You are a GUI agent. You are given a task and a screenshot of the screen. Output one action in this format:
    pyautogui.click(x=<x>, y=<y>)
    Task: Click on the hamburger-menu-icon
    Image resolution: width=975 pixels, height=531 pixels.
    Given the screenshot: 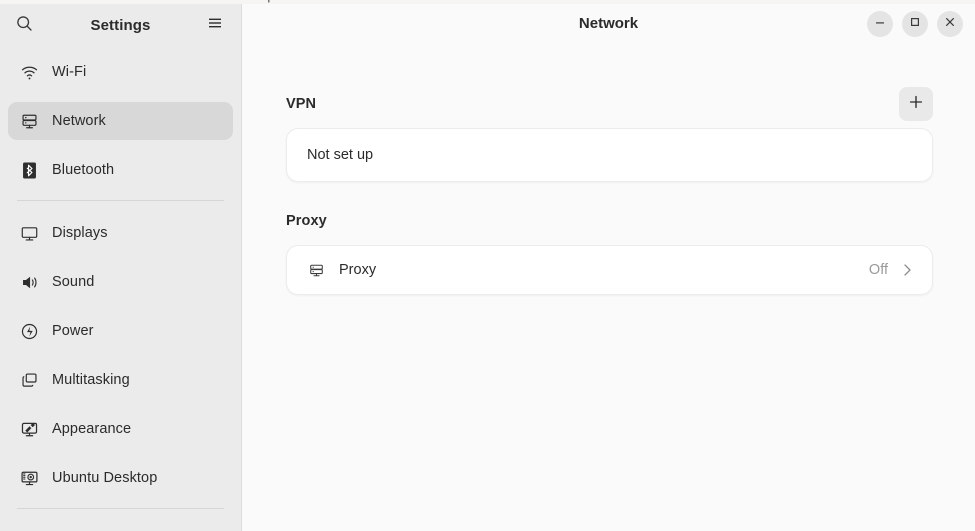 What is the action you would take?
    pyautogui.click(x=215, y=25)
    